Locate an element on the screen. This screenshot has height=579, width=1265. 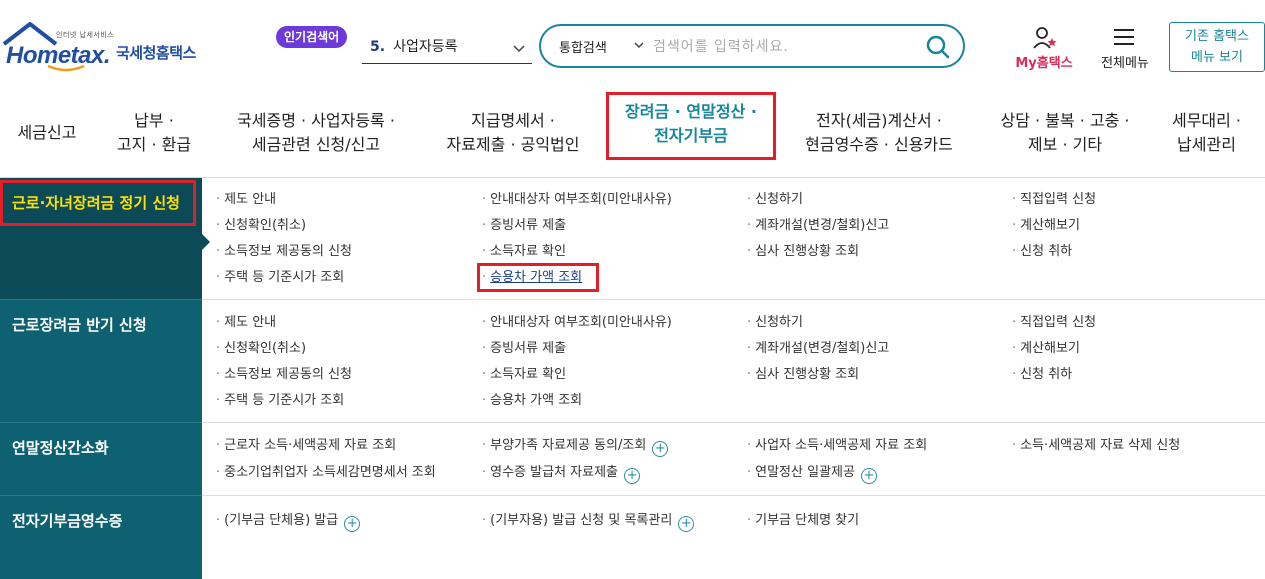
menu-link: · 근로자 소득·세액공제 자료 조회 is located at coordinates (306, 446).